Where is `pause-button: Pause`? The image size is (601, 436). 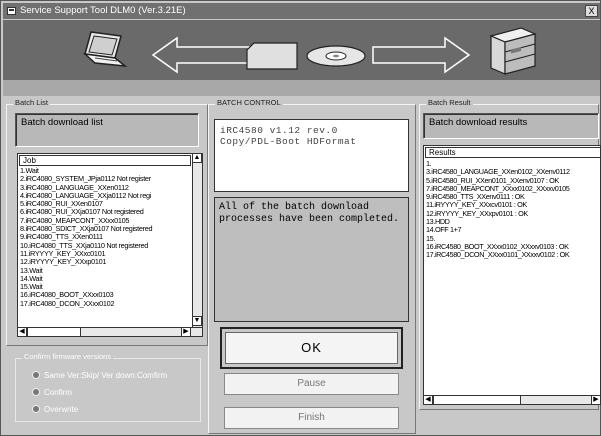
pause-button: Pause is located at coordinates (311, 384).